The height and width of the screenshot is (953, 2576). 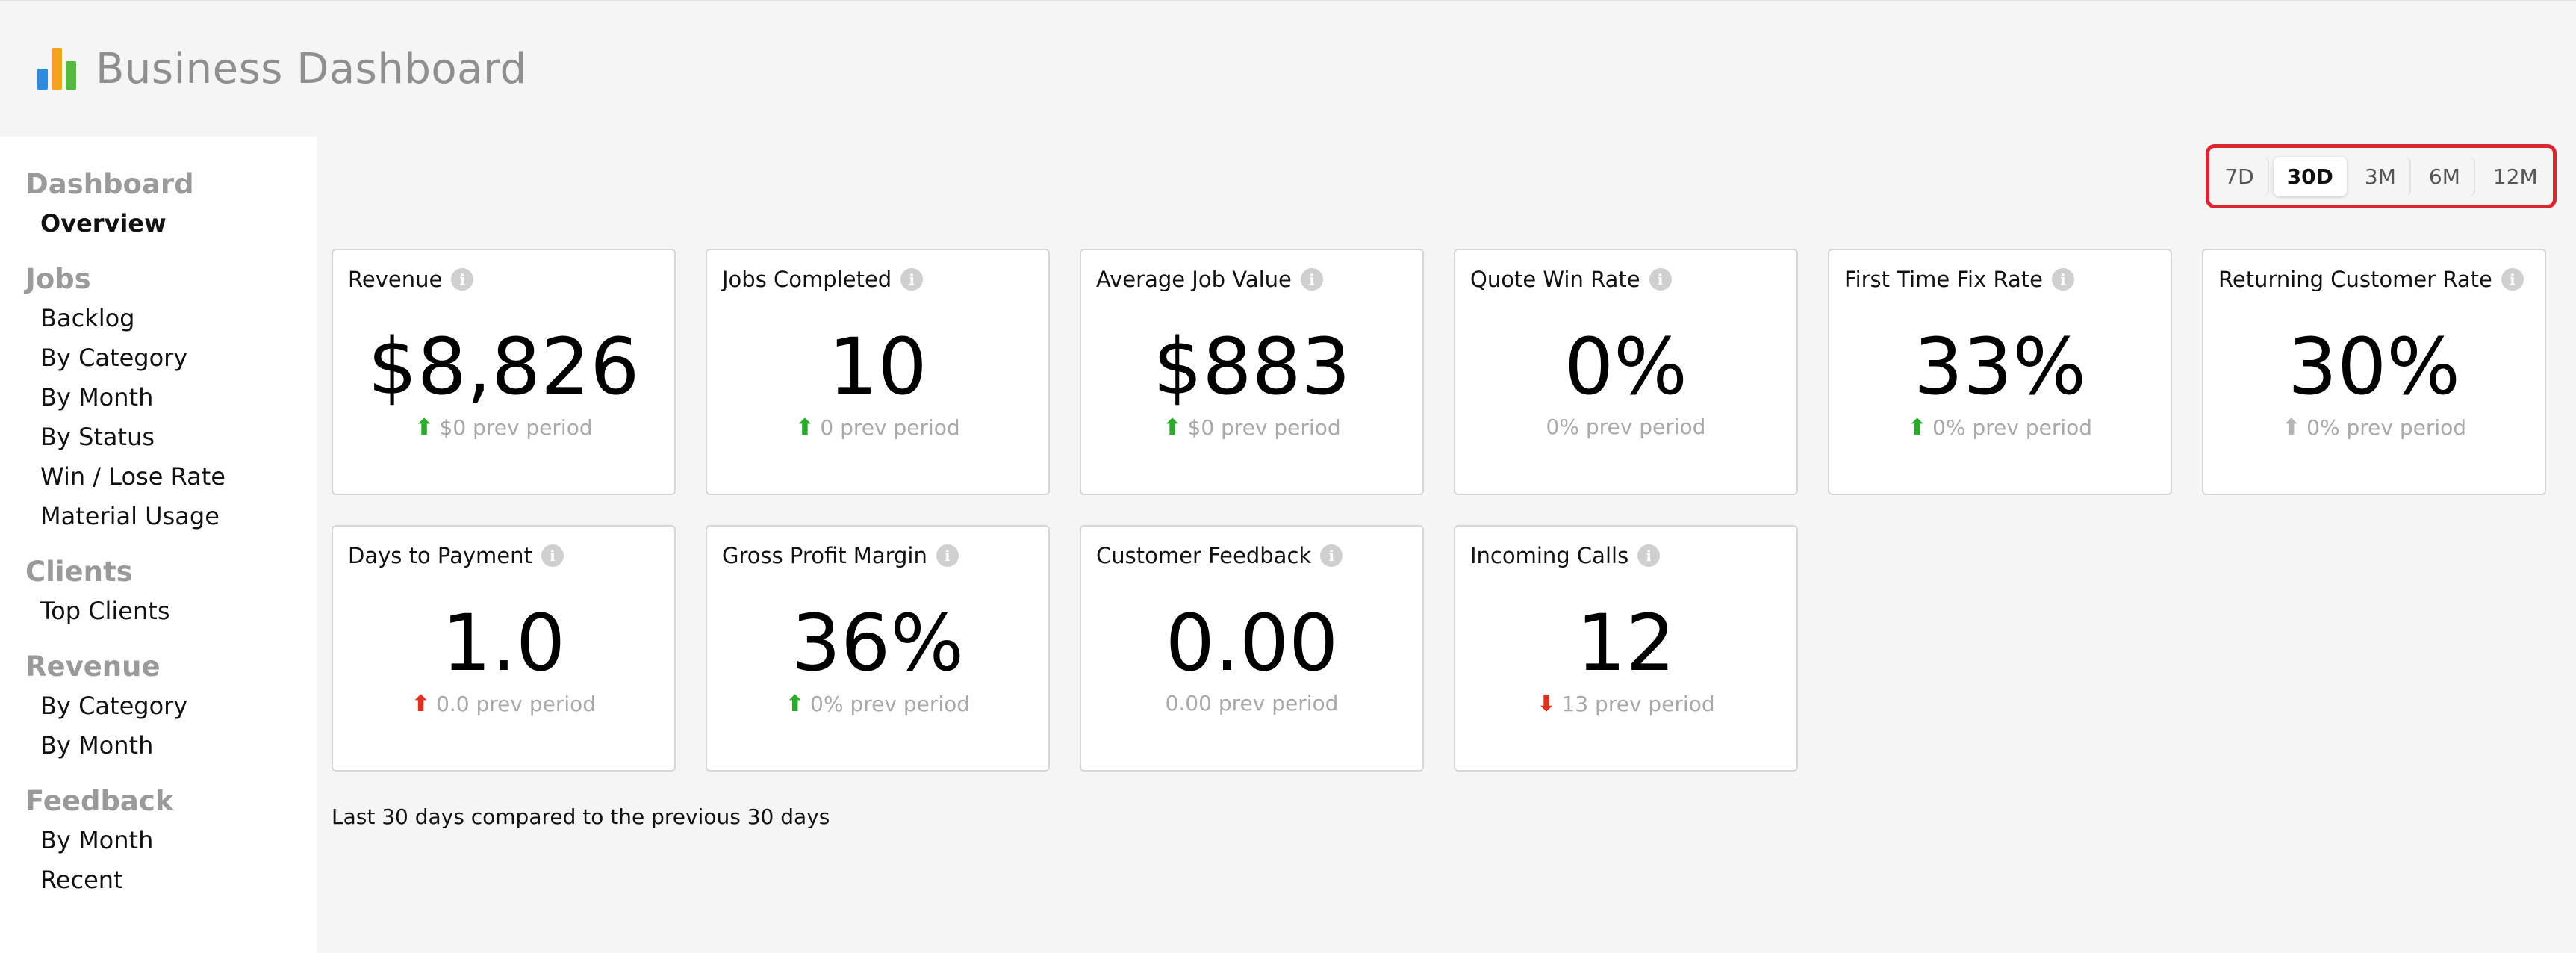 I want to click on metric-title: Jobs Completed, so click(x=807, y=279).